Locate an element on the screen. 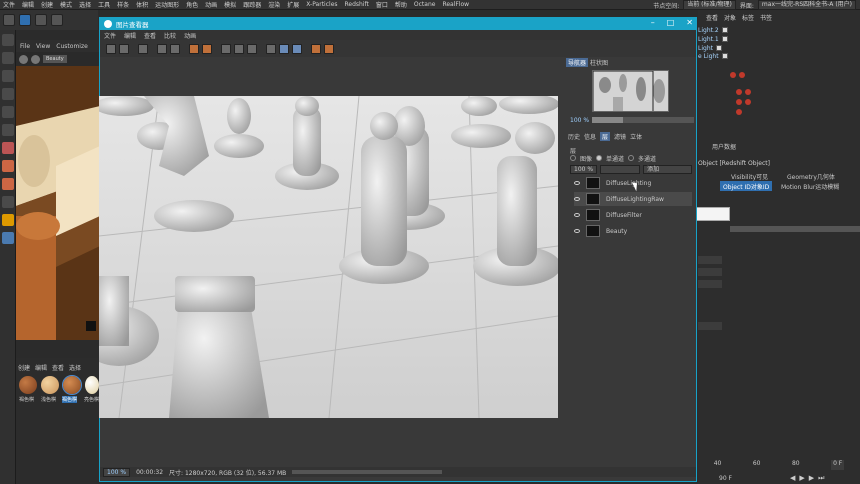 Image resolution: width=860 pixels, height=484 pixels. menu-item: 窗口 is located at coordinates (382, 4).